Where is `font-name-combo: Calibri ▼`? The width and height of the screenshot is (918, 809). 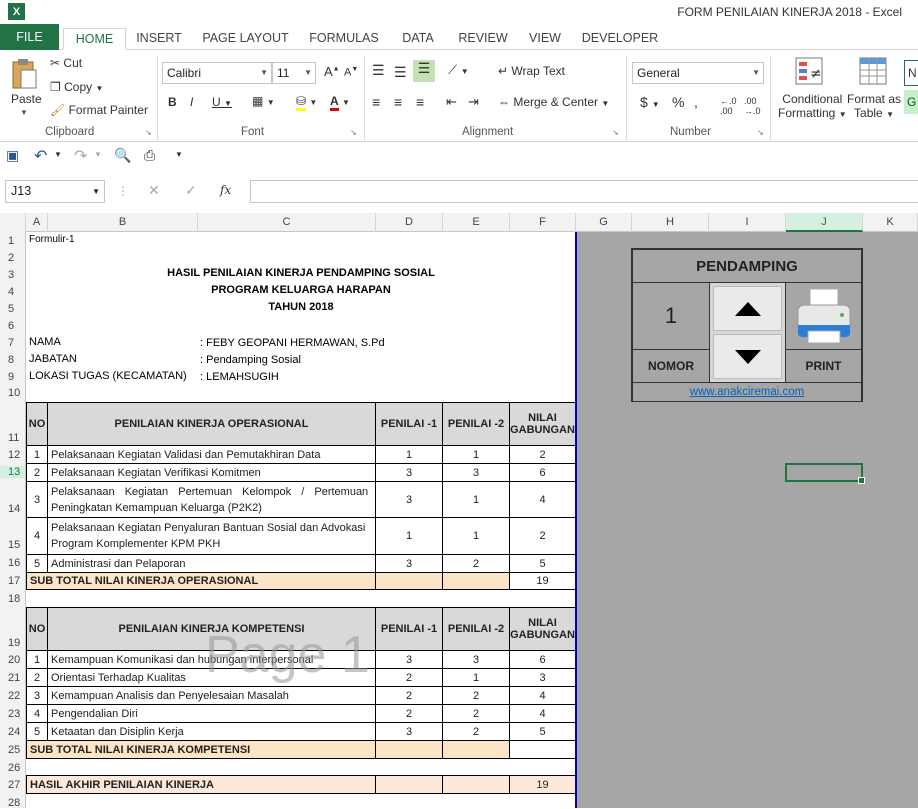
font-name-combo: Calibri ▼ is located at coordinates (217, 73).